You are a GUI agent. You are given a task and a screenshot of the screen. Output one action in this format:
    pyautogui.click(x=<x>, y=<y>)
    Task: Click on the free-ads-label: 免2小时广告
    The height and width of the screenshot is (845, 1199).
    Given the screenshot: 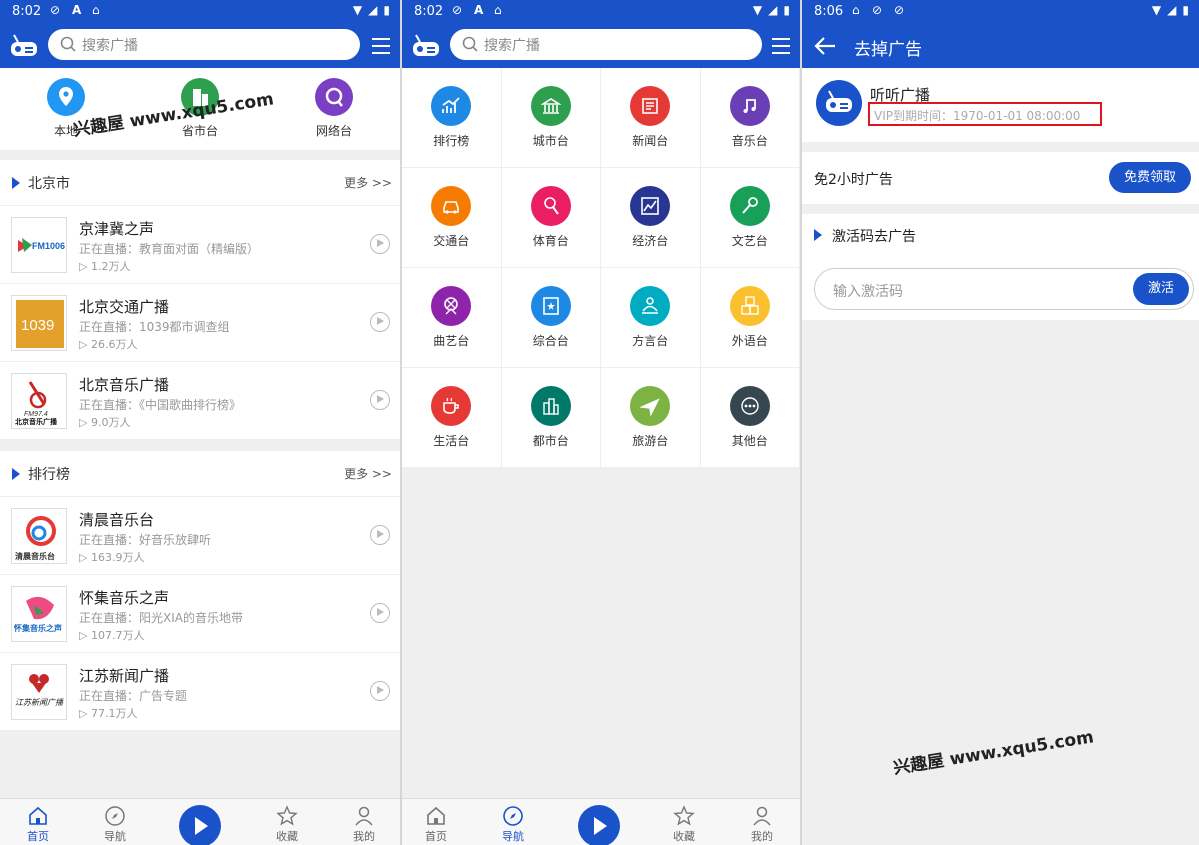 What is the action you would take?
    pyautogui.click(x=853, y=180)
    